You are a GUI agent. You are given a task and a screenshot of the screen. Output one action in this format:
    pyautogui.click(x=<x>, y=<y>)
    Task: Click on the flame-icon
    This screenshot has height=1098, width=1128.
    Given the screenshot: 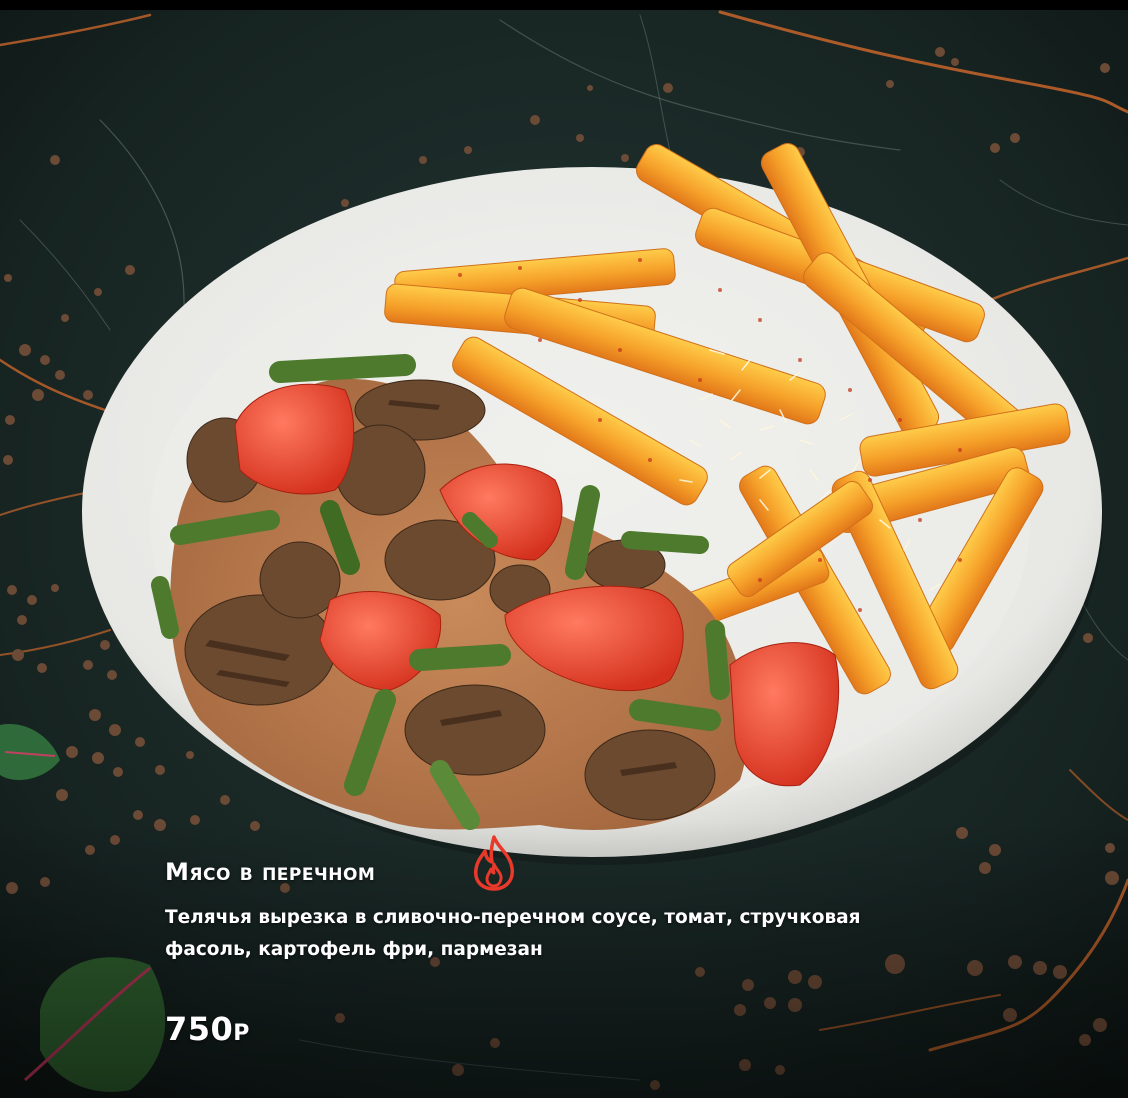 What is the action you would take?
    pyautogui.click(x=494, y=863)
    